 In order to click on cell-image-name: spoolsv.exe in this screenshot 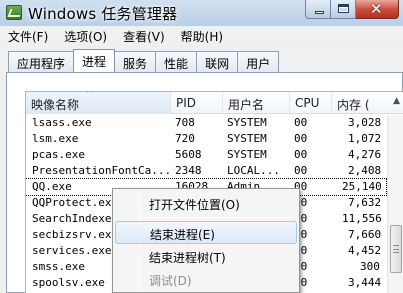, I will do `click(68, 282)`.